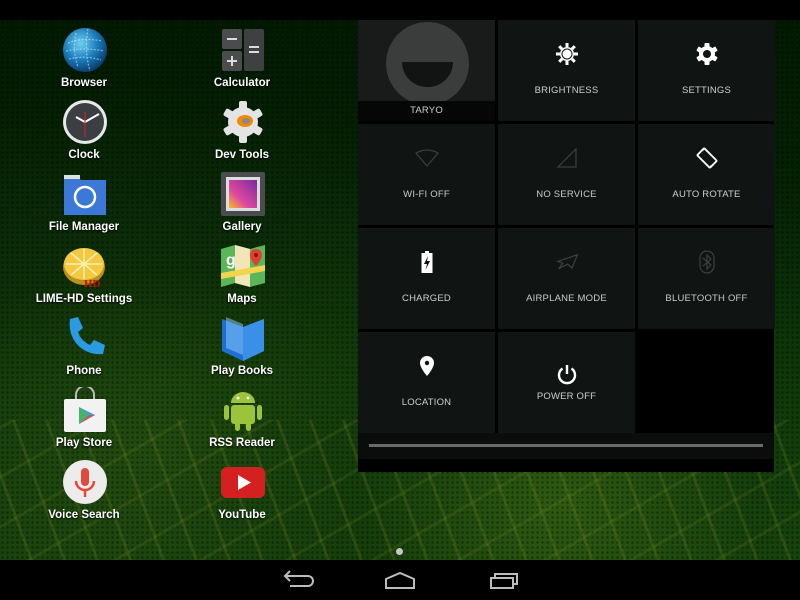 The image size is (800, 600). Describe the element at coordinates (84, 443) in the screenshot. I see `app-label: Play Store` at that location.